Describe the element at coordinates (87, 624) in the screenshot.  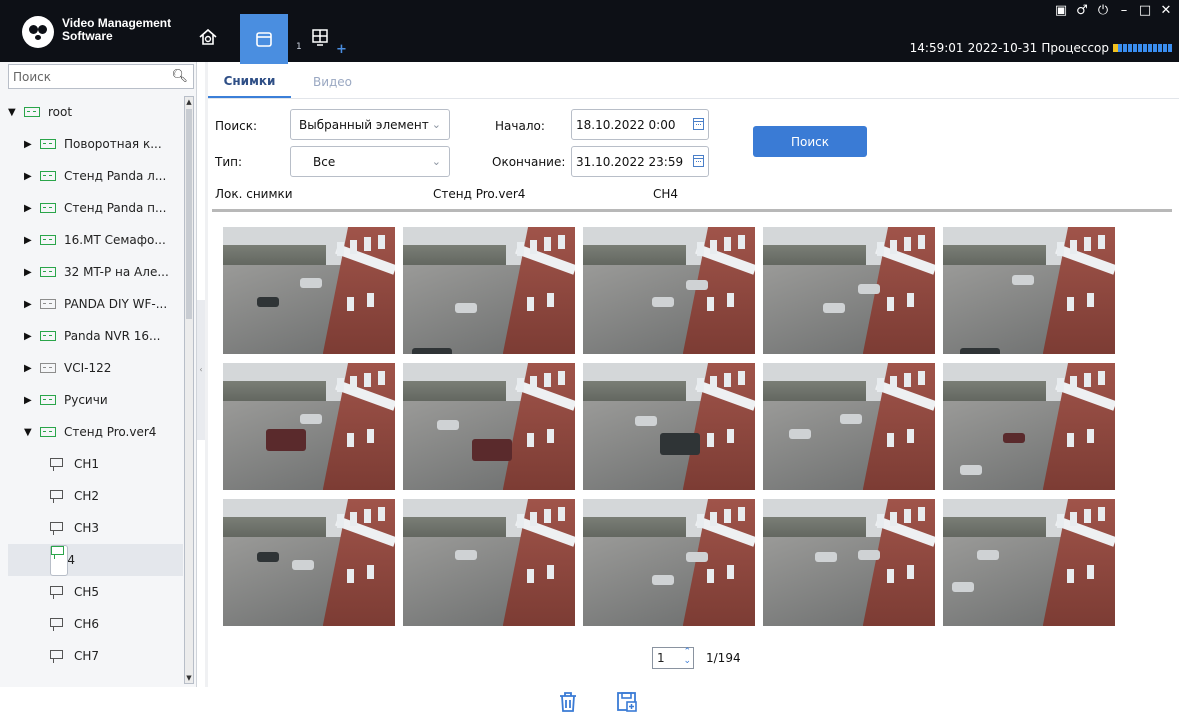
I see `tree-item-label: CH6` at that location.